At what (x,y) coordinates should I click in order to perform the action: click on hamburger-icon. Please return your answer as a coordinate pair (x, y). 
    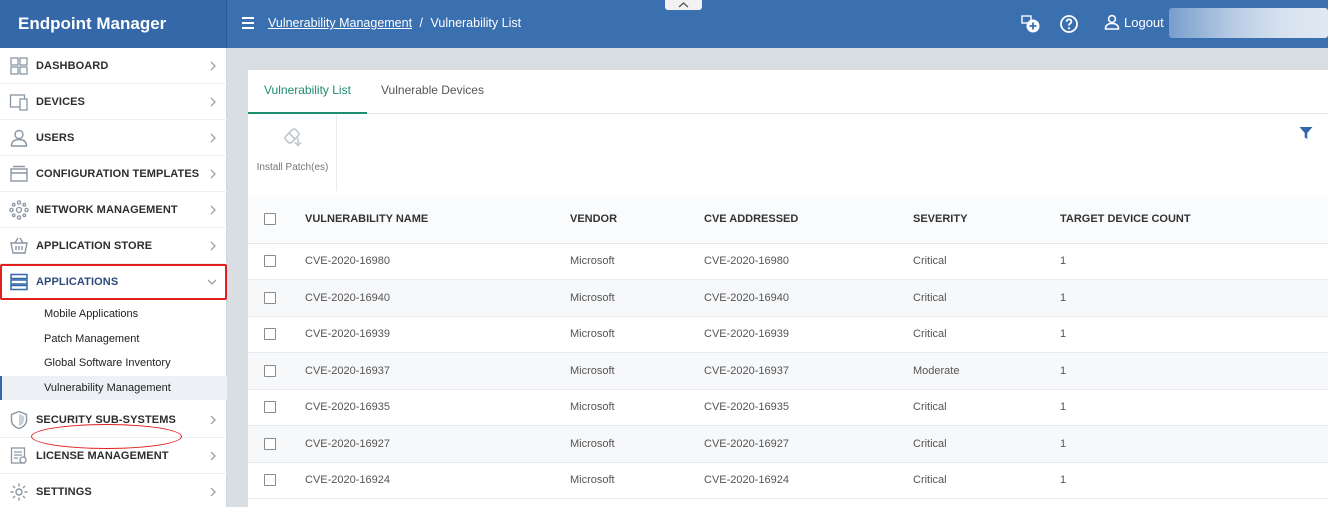
    Looking at the image, I should click on (248, 23).